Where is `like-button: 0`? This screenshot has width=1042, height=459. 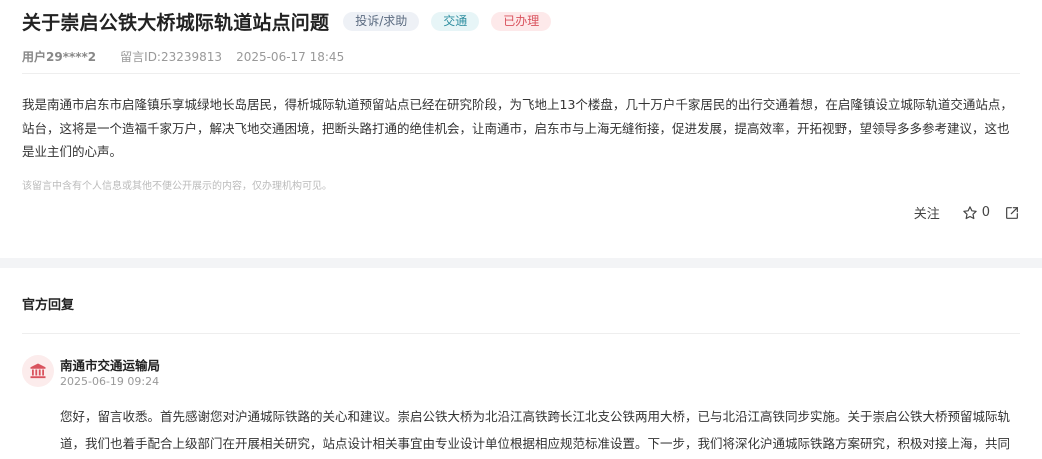
like-button: 0 is located at coordinates (976, 213).